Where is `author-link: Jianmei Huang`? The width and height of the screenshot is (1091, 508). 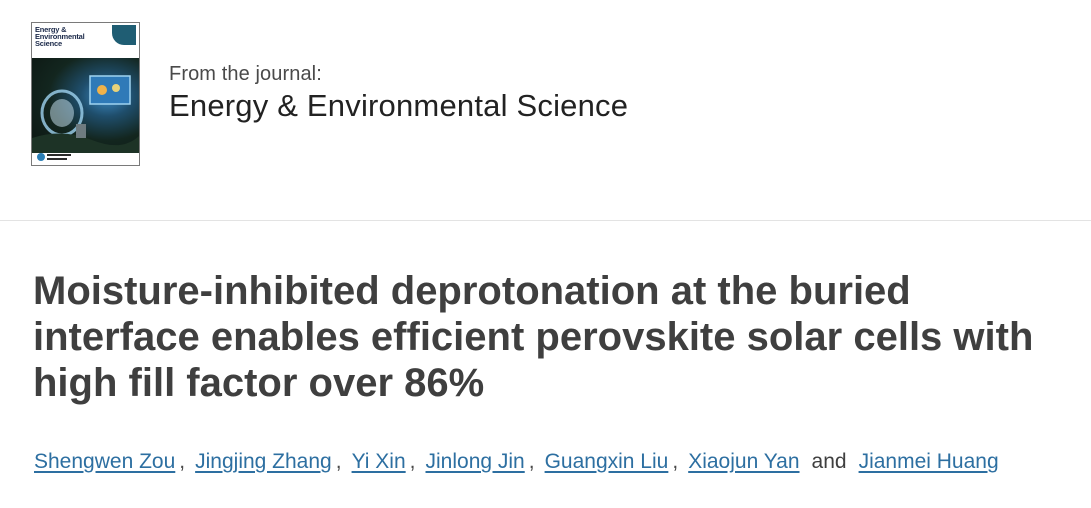
author-link: Jianmei Huang is located at coordinates (929, 461).